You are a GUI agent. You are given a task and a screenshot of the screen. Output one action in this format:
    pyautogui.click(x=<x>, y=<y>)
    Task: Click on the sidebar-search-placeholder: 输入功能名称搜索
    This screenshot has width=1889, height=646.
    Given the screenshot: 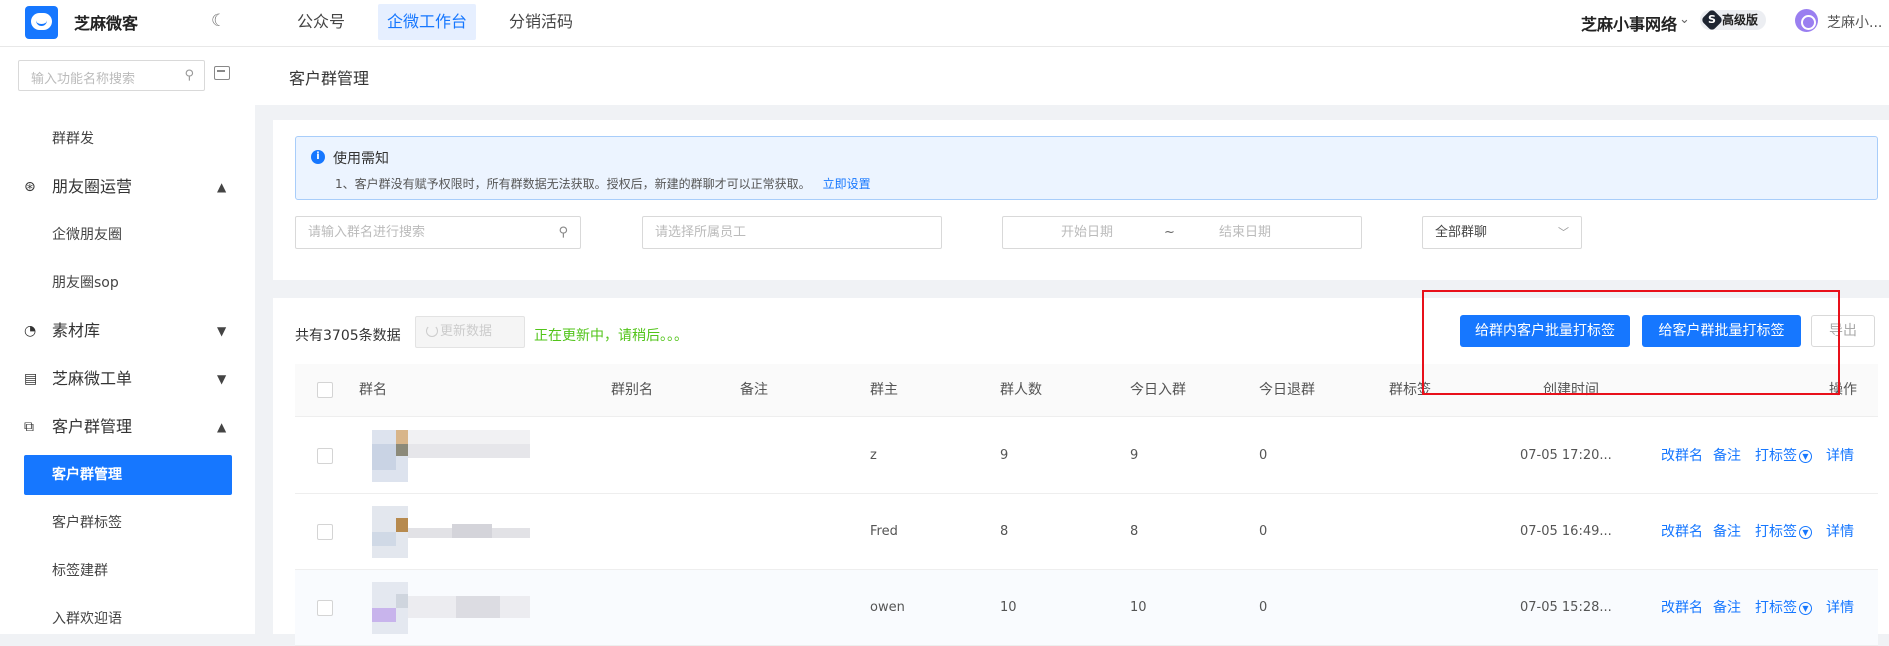 What is the action you would take?
    pyautogui.click(x=83, y=79)
    